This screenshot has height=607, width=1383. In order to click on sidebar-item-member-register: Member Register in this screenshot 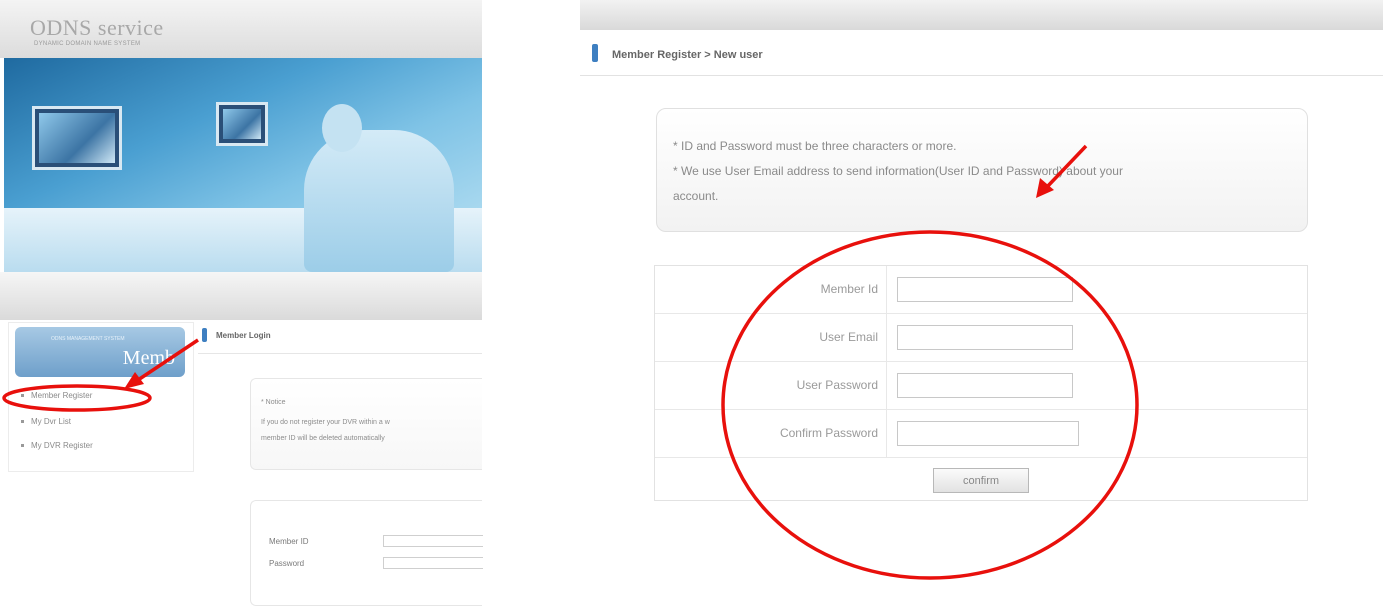, I will do `click(56, 395)`.